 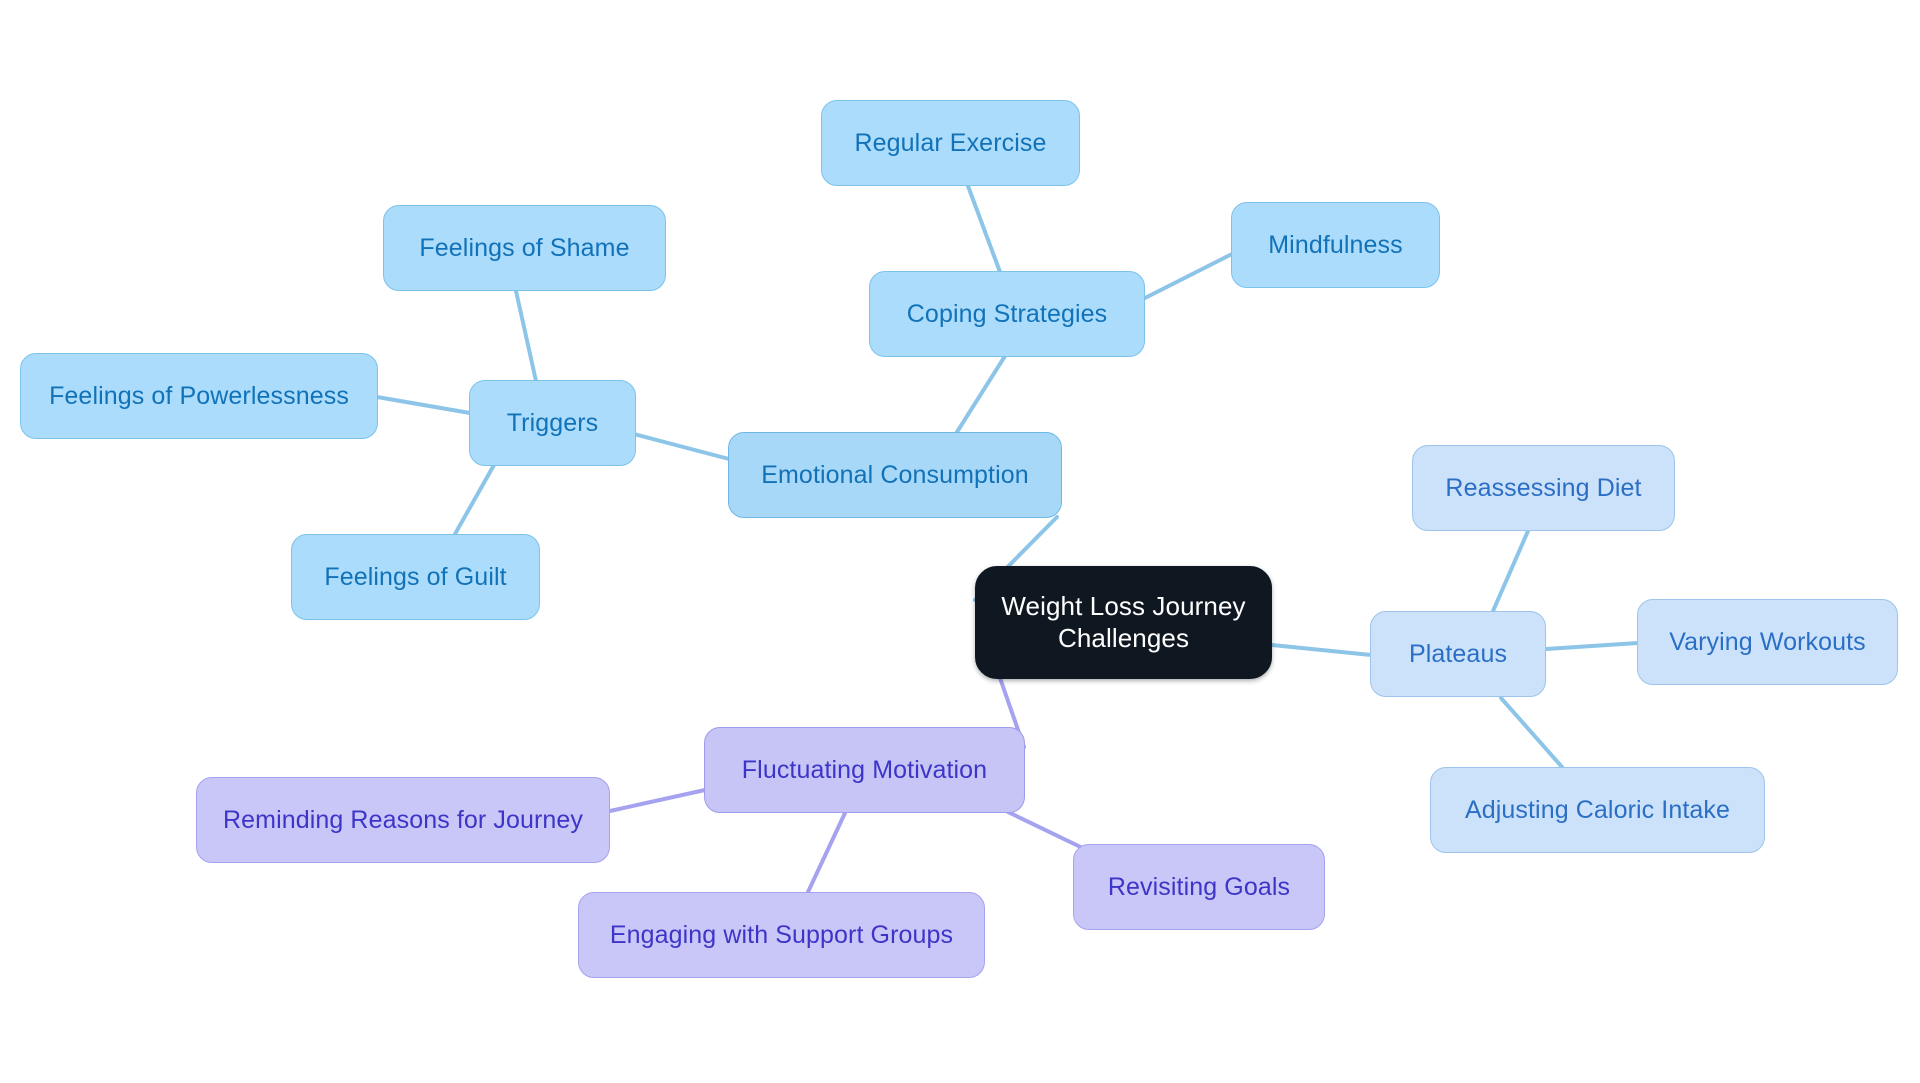 What do you see at coordinates (1592, 646) in the screenshot?
I see `edge-plateaus-varying-workouts` at bounding box center [1592, 646].